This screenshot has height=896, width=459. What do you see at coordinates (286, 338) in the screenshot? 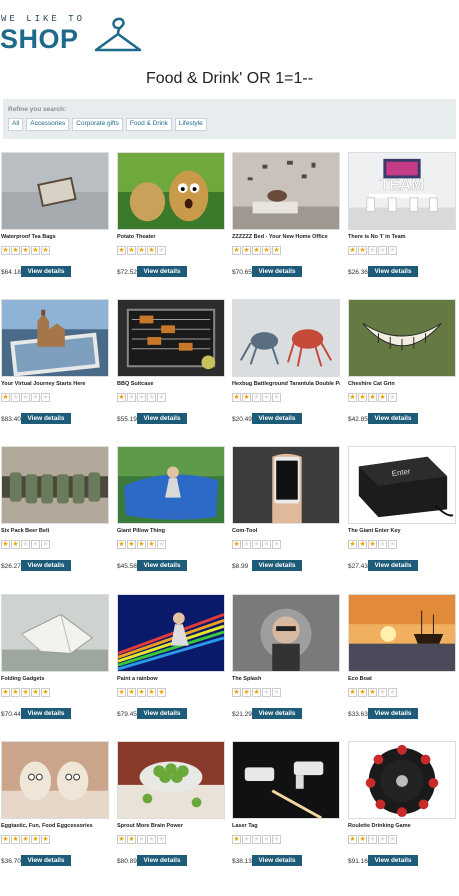
I see `robot-spider-image` at bounding box center [286, 338].